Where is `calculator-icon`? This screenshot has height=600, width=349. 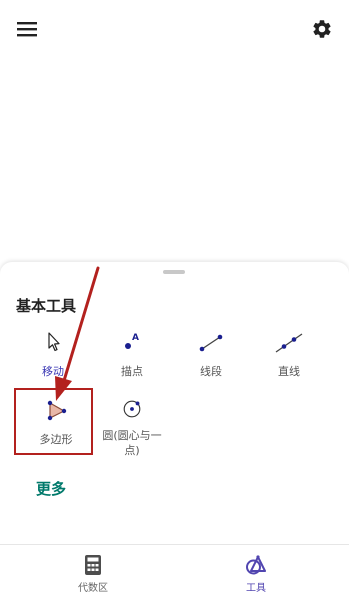 calculator-icon is located at coordinates (93, 565).